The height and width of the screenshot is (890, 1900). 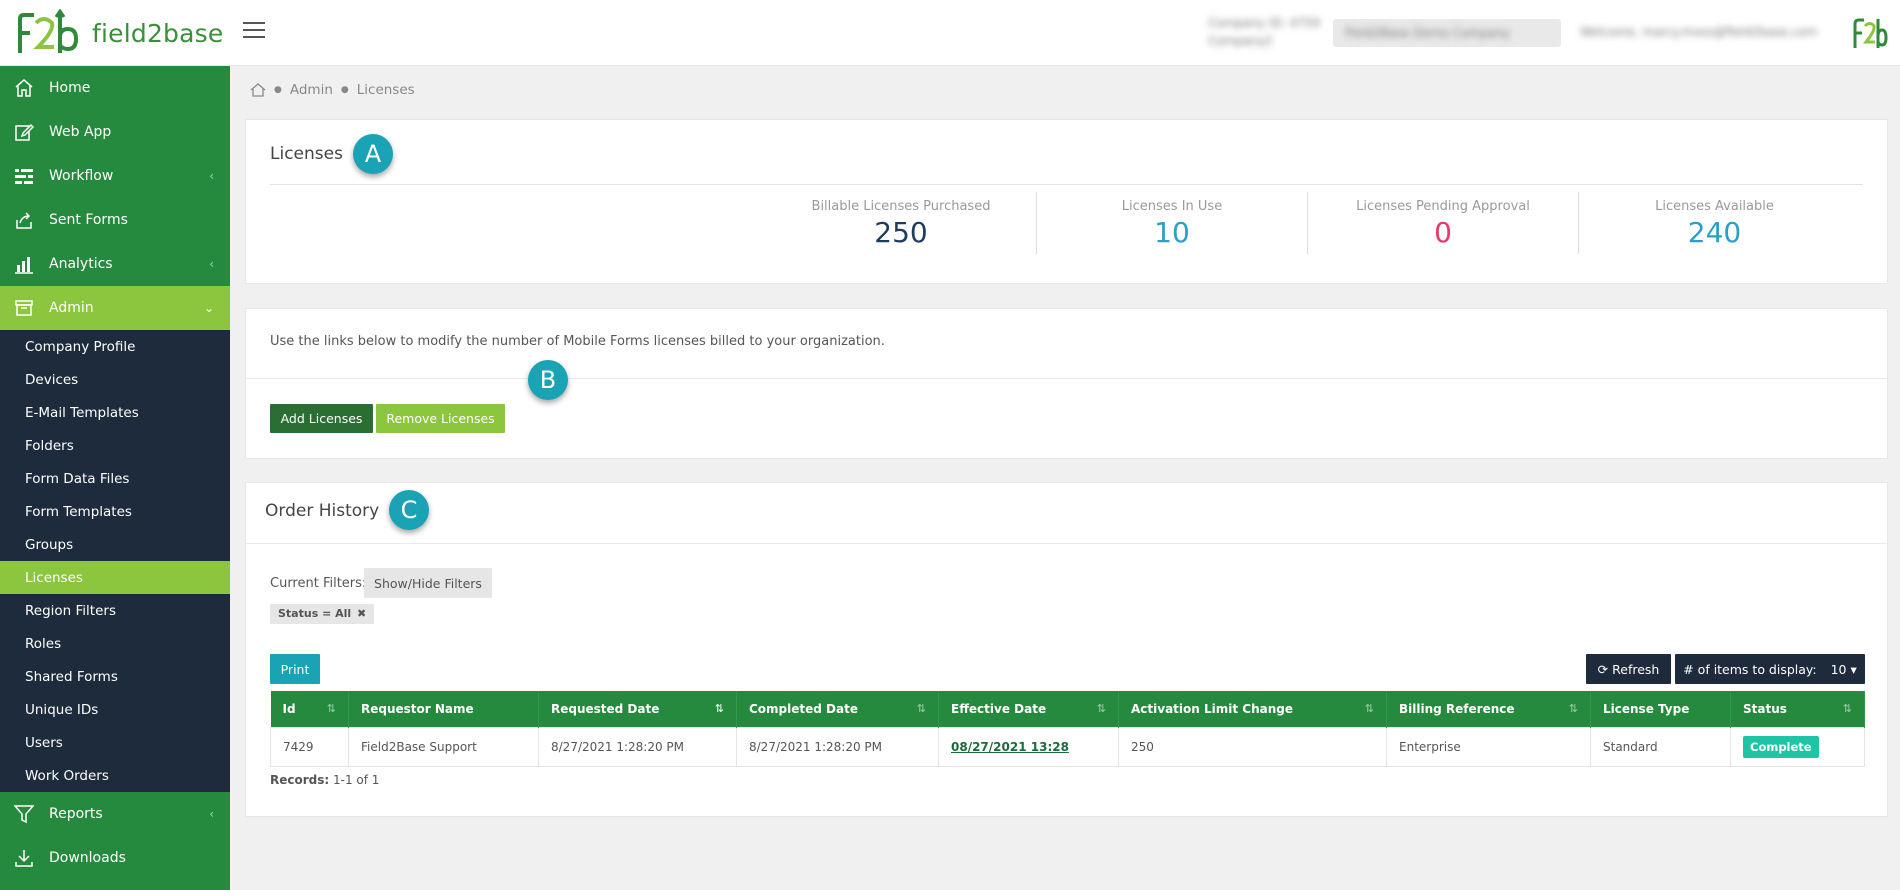 I want to click on cell-activation-limit: 250, so click(x=1252, y=746).